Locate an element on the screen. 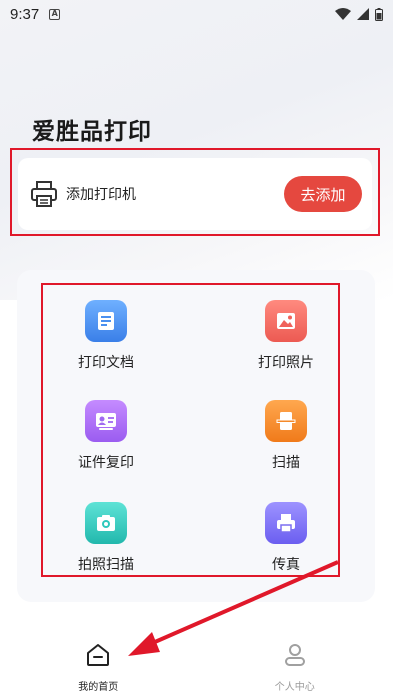  status-bar: 9:37 A is located at coordinates (196, 14).